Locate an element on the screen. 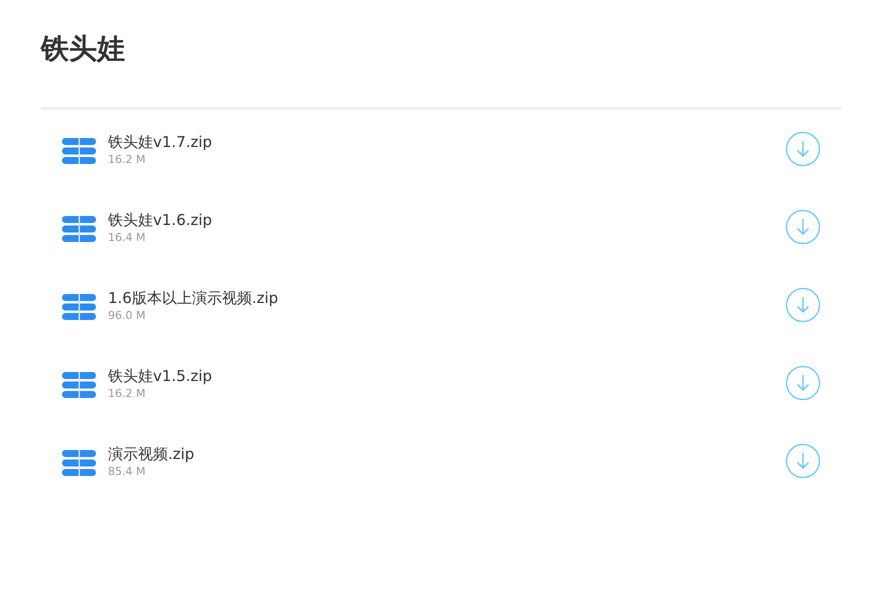  file-name: 1.6版本以上演示视频.zip is located at coordinates (193, 298).